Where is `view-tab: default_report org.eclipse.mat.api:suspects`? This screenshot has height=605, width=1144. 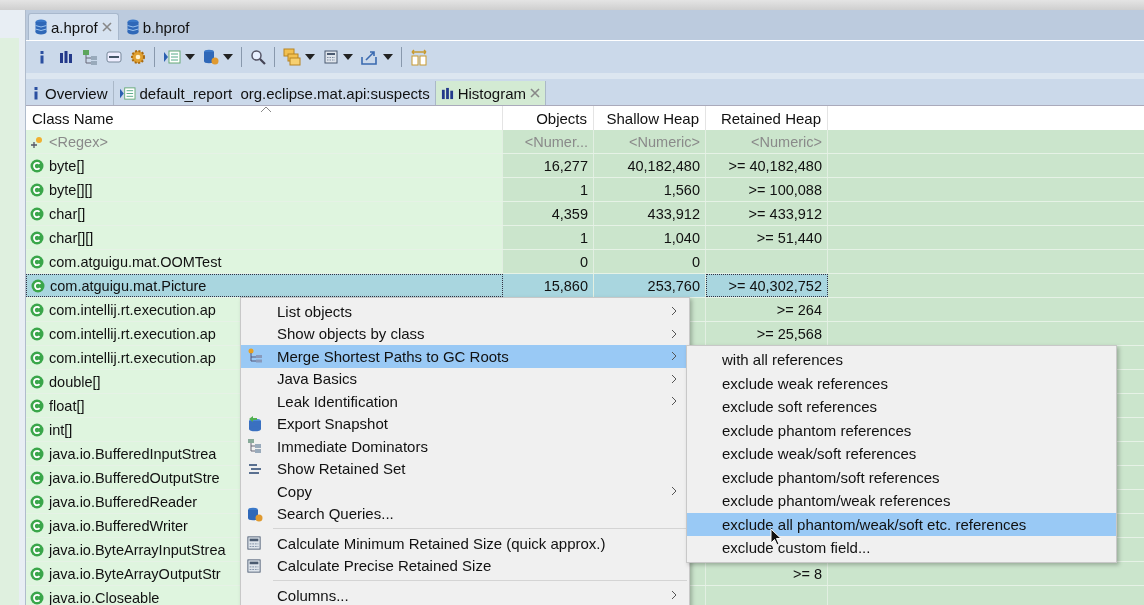
view-tab: default_report org.eclipse.mat.api:suspects is located at coordinates (274, 93).